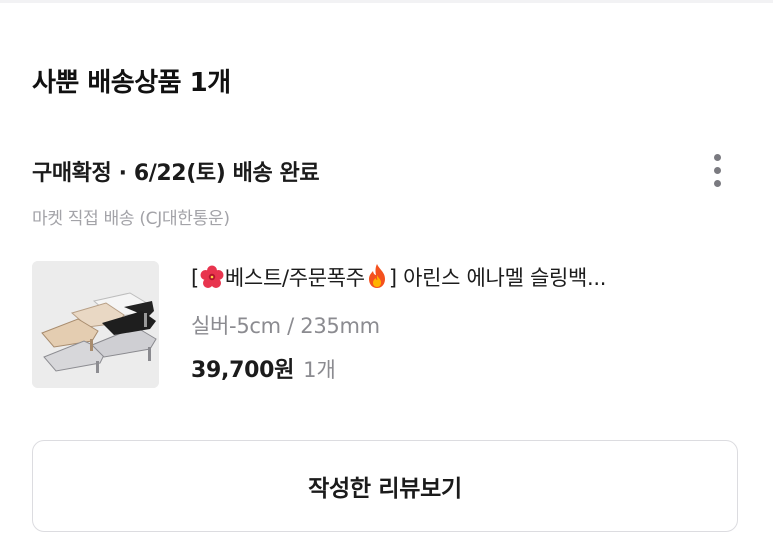 This screenshot has height=557, width=773. I want to click on product-name-open: [, so click(195, 278).